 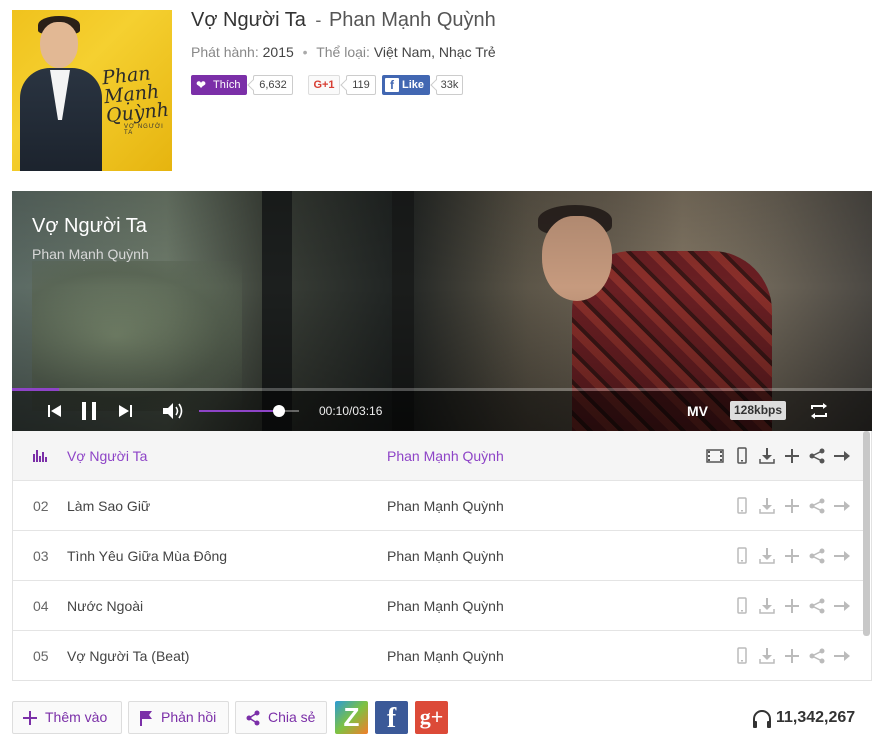 I want to click on flag-icon, so click(x=146, y=718).